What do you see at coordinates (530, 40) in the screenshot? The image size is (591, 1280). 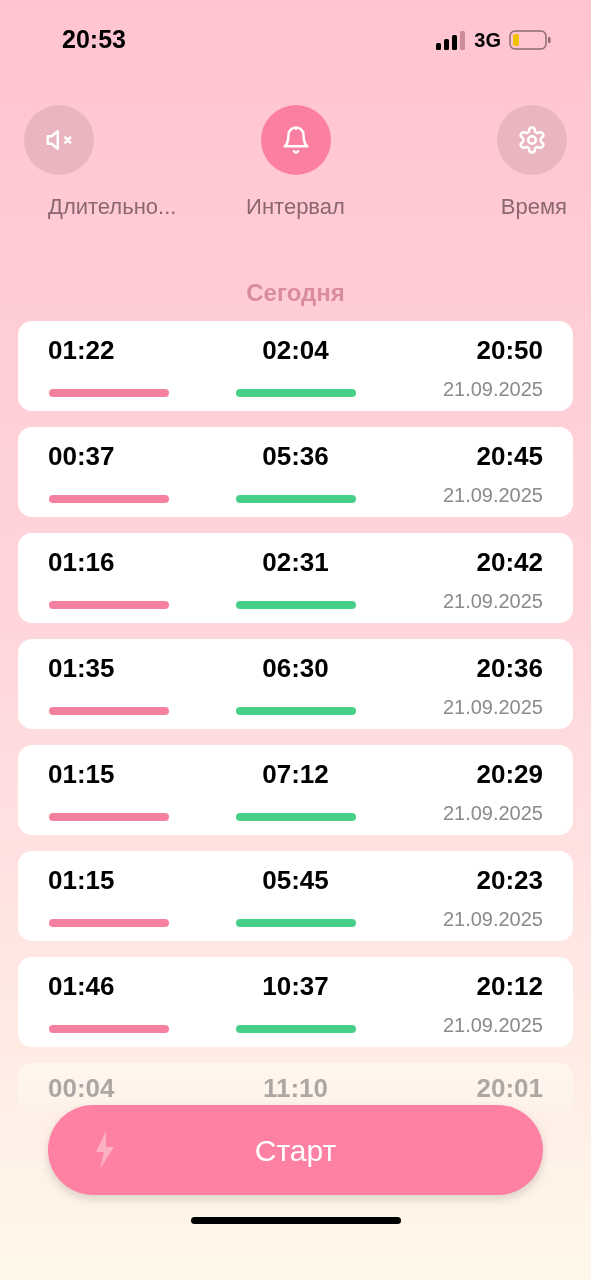 I see `battery-icon` at bounding box center [530, 40].